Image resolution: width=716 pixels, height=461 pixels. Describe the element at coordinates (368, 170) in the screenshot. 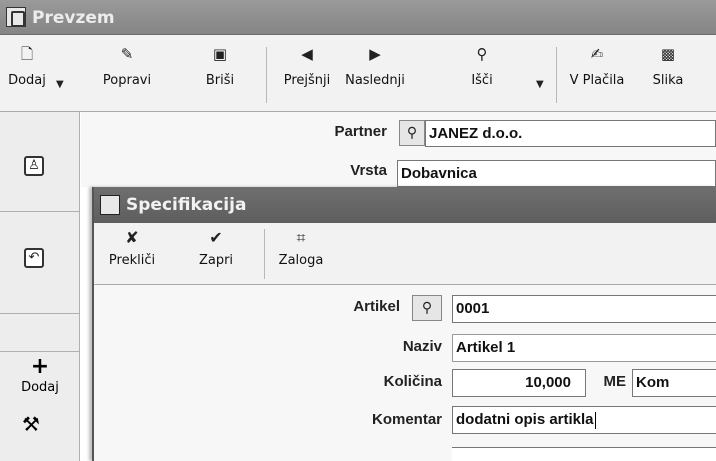

I see `vrsta-label: Vrsta` at that location.